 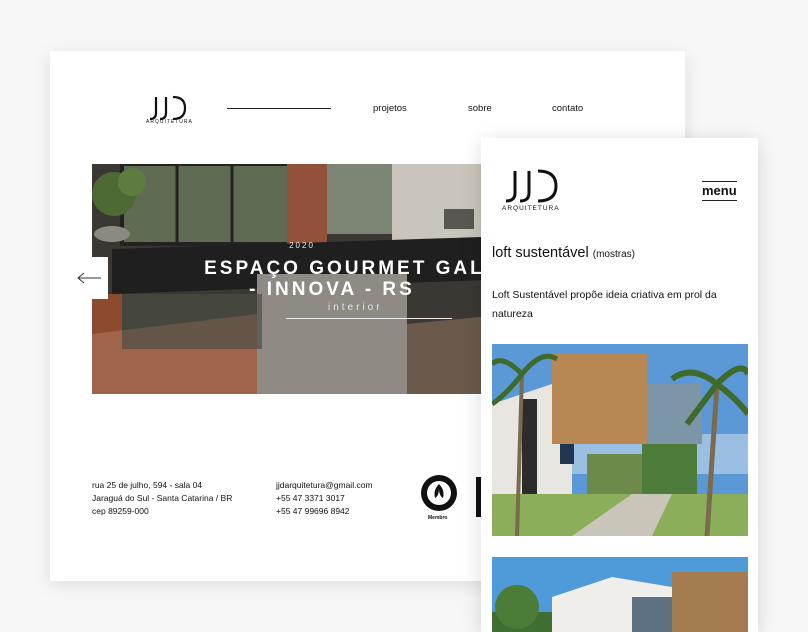 I want to click on project-title: loft sustentável, so click(x=540, y=253).